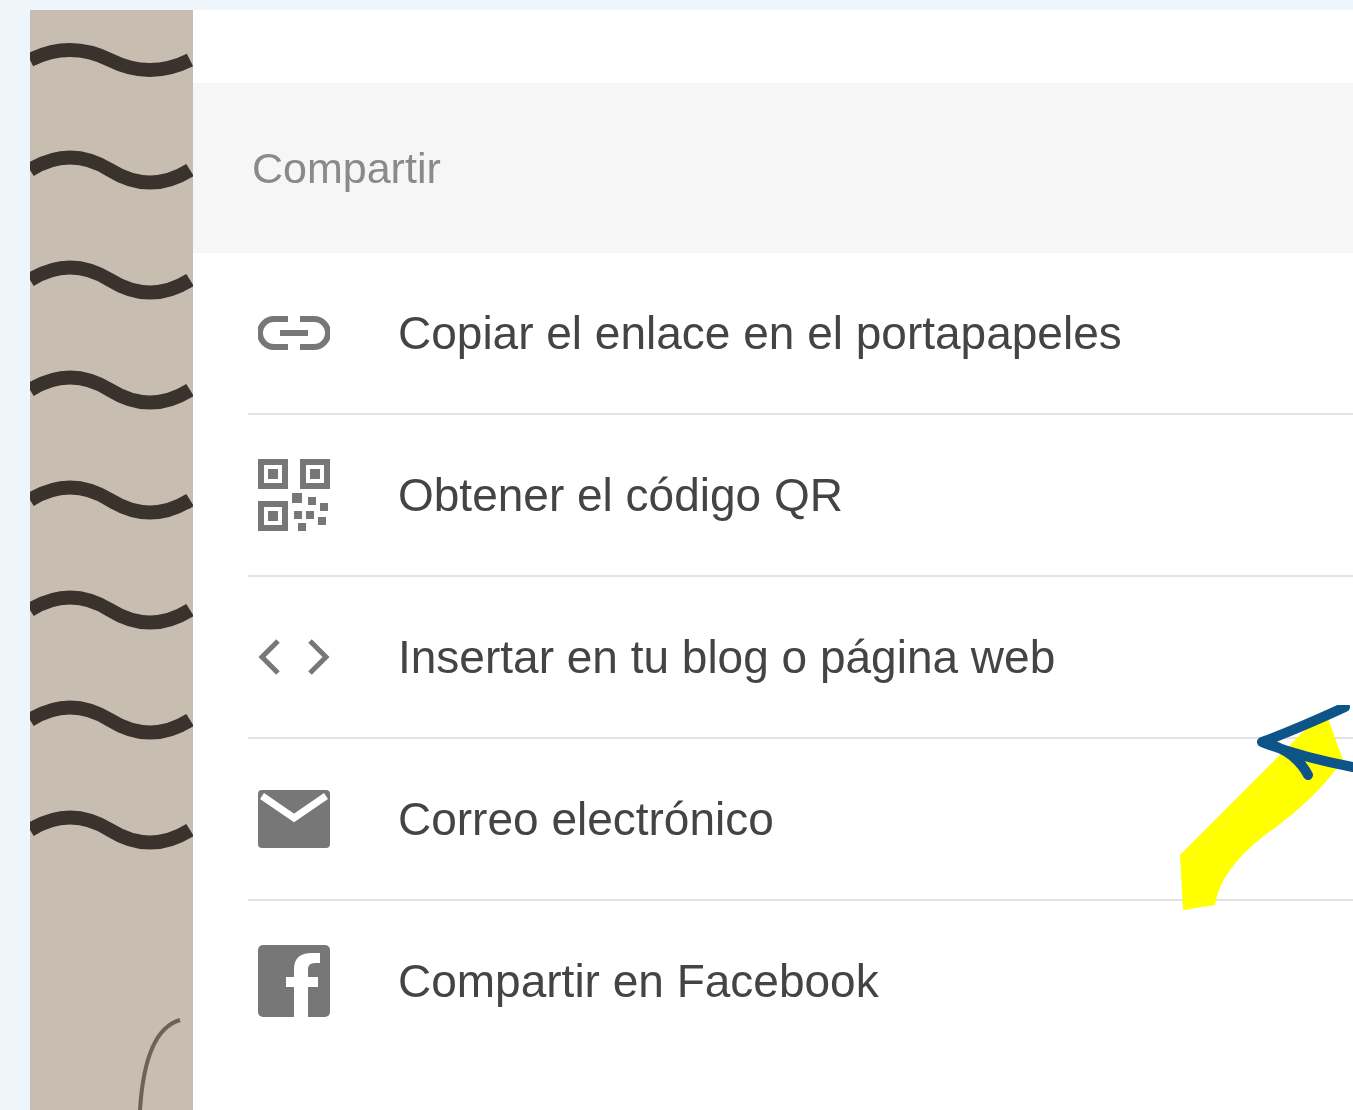 The height and width of the screenshot is (1110, 1353). I want to click on facebook-icon, so click(294, 981).